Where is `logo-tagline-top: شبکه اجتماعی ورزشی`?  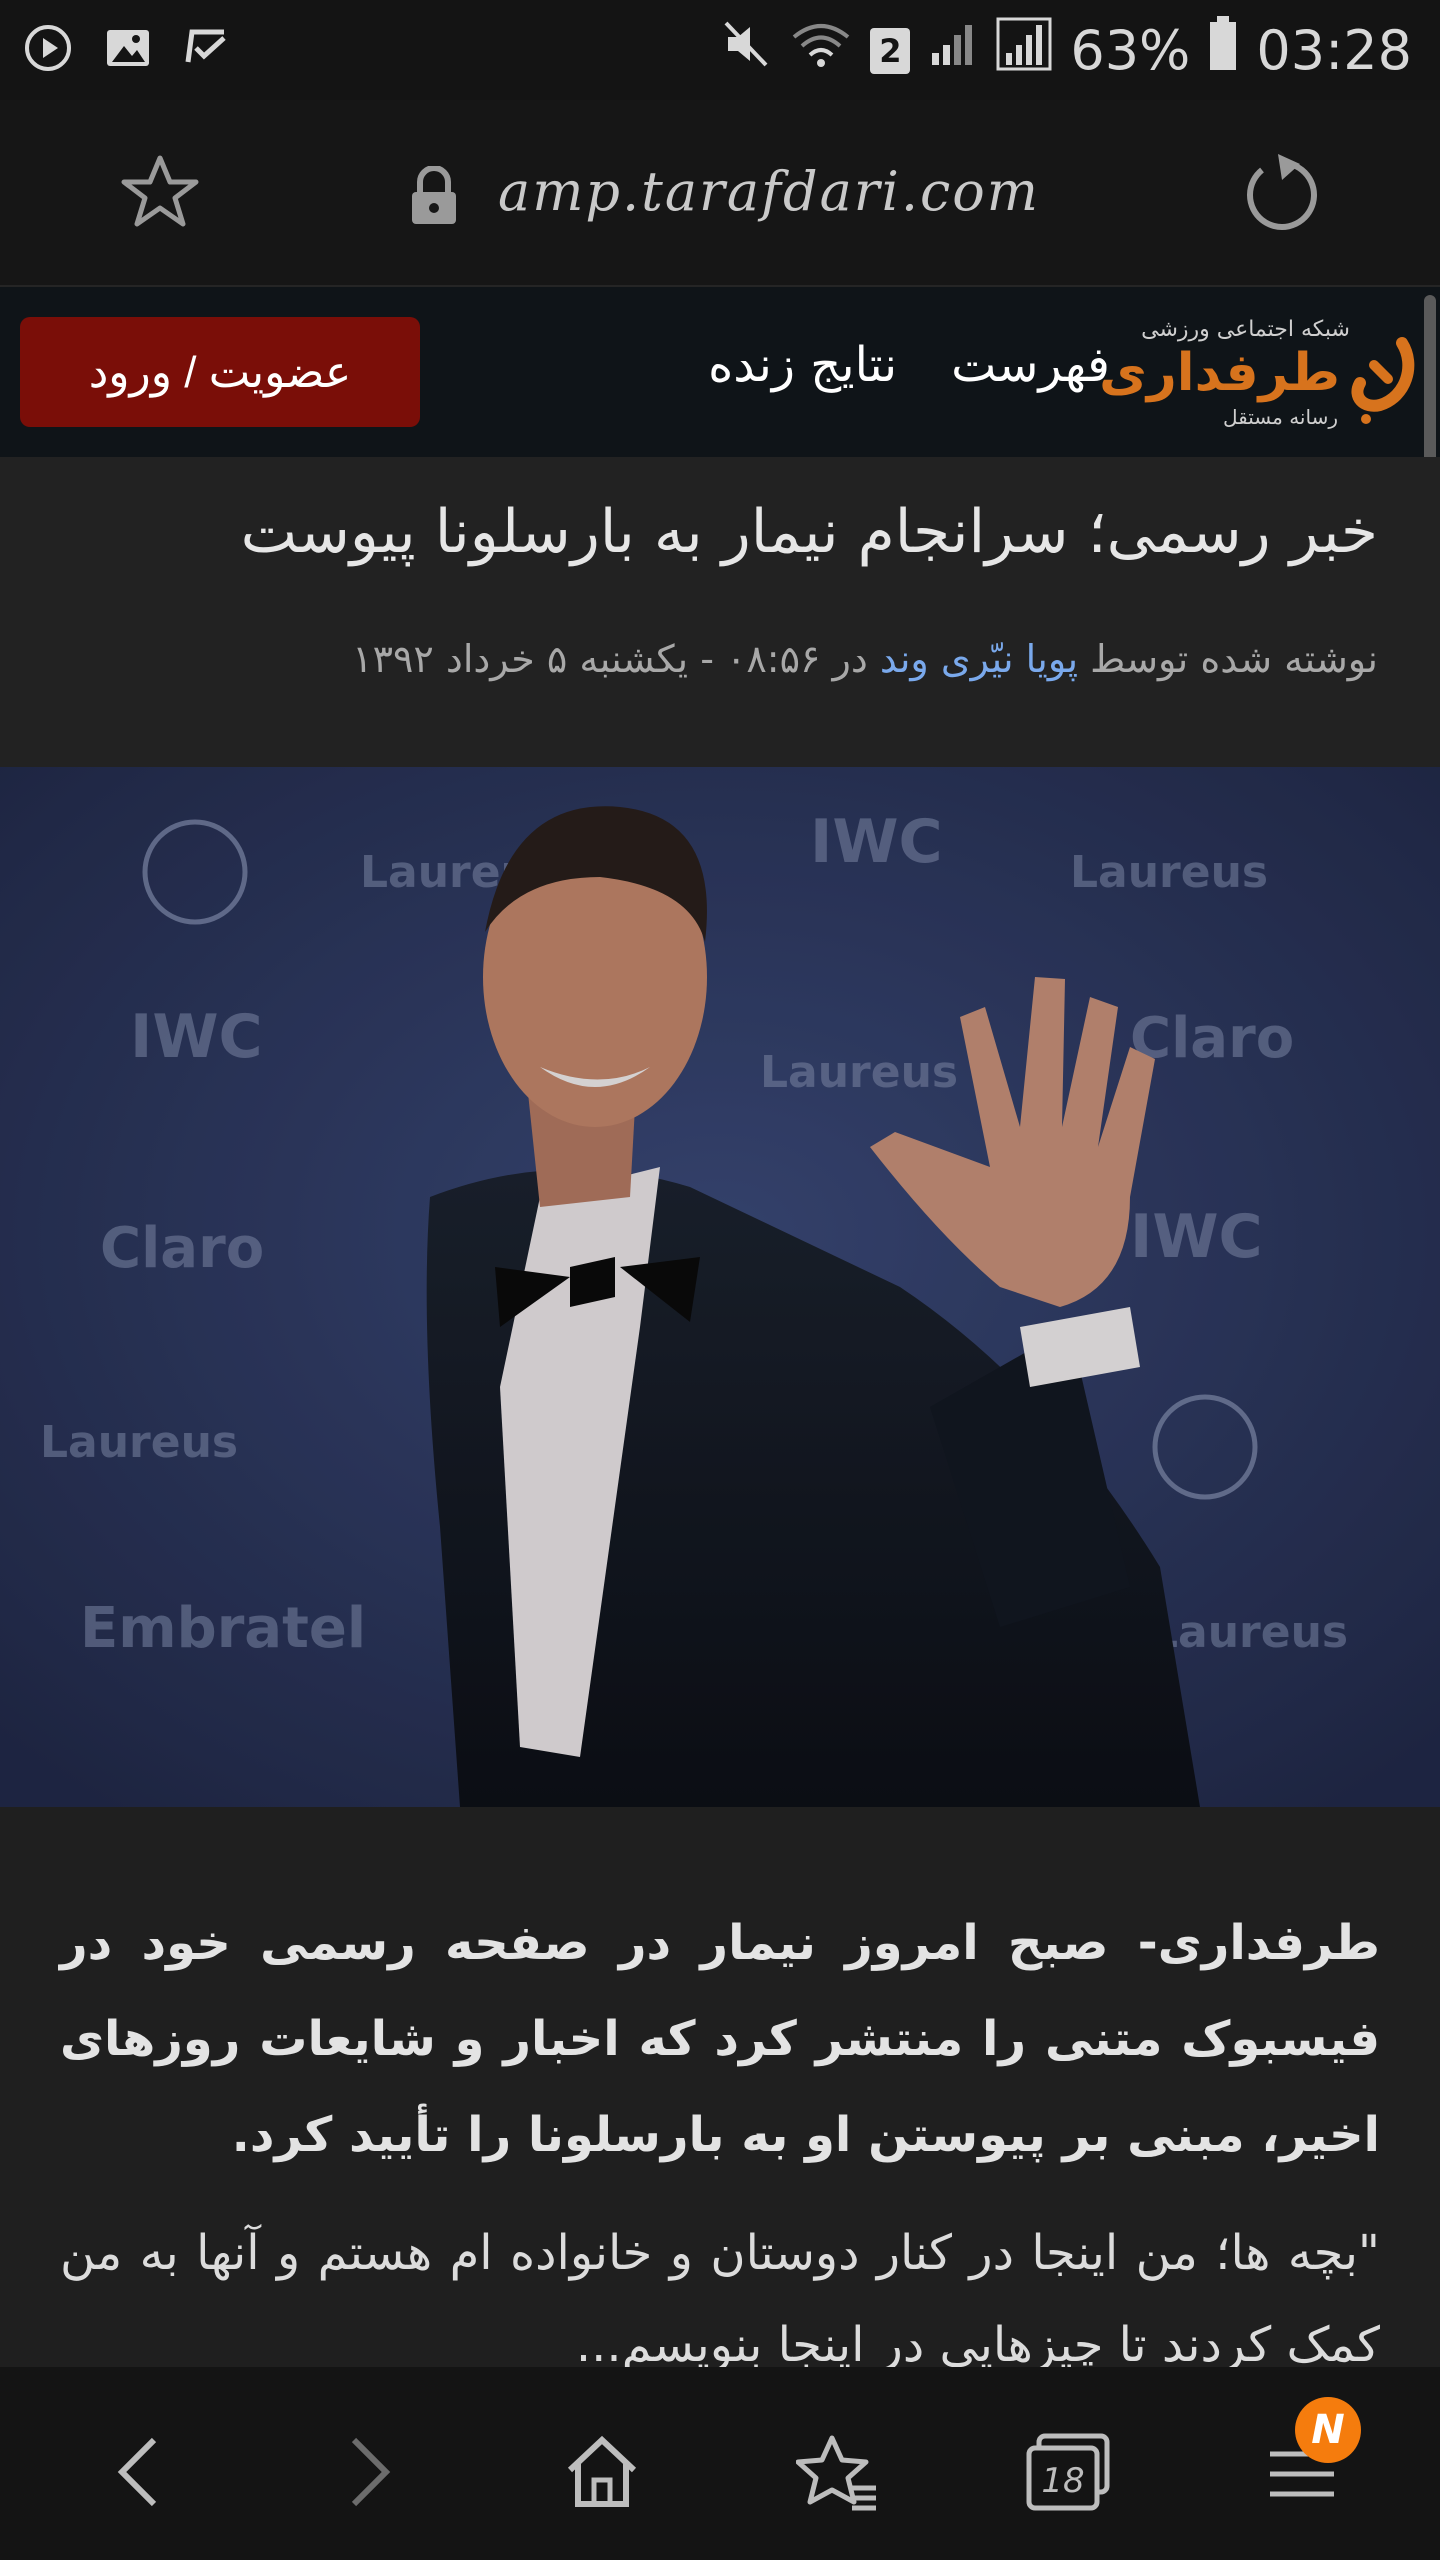 logo-tagline-top: شبکه اجتماعی ورزشی is located at coordinates (1245, 329).